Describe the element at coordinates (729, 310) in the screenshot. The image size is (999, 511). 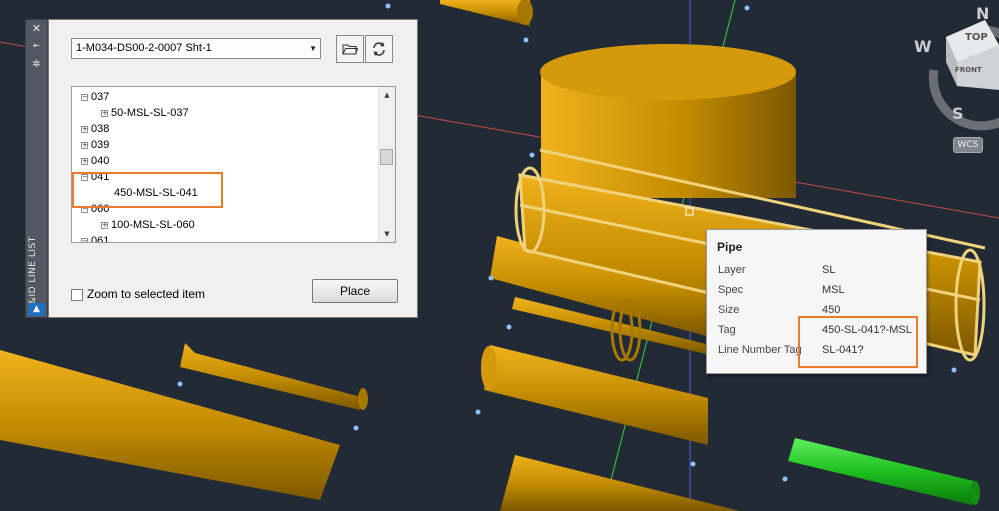
I see `tooltip-label-size: Size` at that location.